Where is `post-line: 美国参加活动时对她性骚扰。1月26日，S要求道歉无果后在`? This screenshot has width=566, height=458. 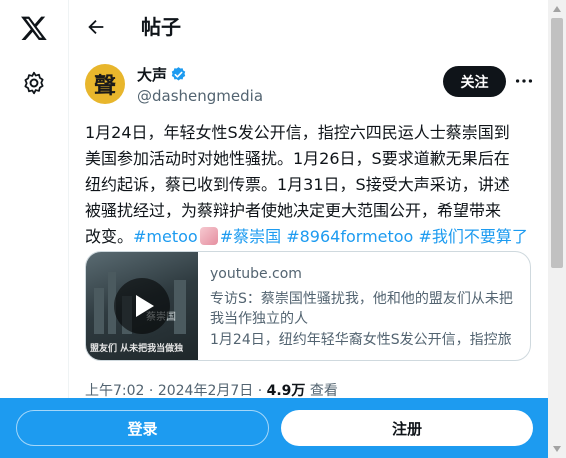
post-line: 美国参加活动时对她性骚扰。1月26日，S要求道歉无果后在 is located at coordinates (297, 158).